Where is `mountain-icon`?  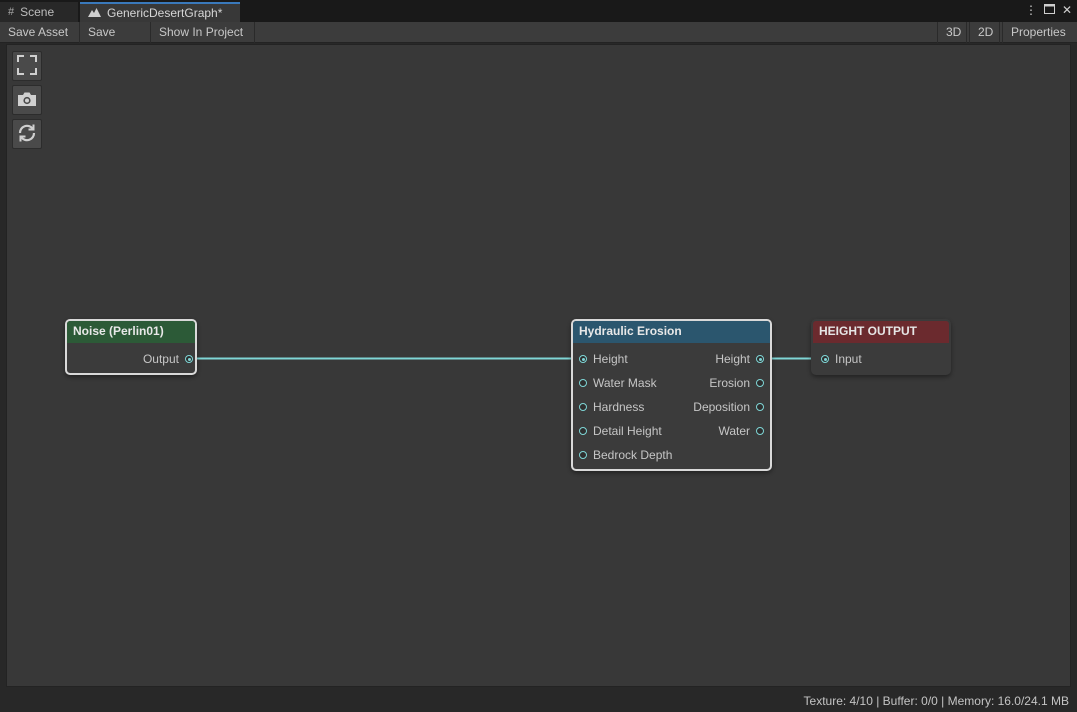
mountain-icon is located at coordinates (94, 13).